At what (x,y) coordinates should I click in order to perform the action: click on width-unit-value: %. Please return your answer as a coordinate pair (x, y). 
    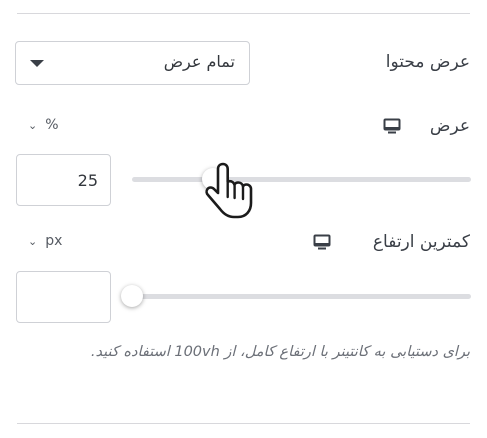
    Looking at the image, I should click on (52, 125).